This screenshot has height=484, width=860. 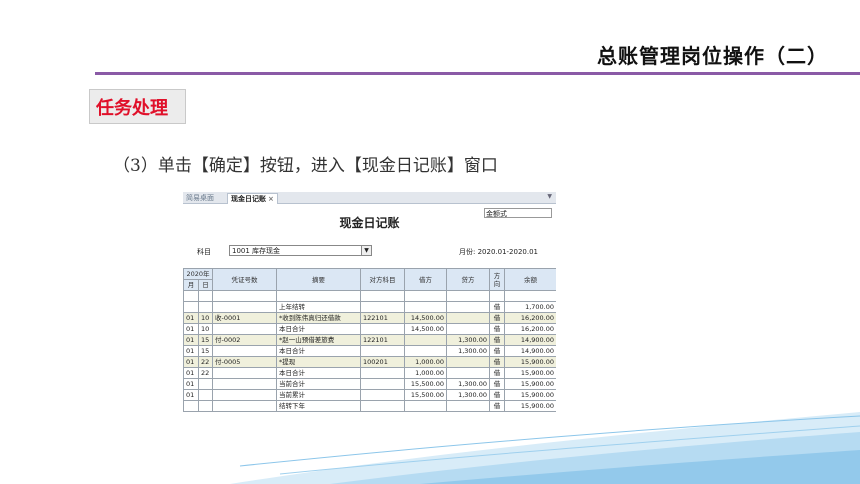 What do you see at coordinates (549, 196) in the screenshot?
I see `tab-dropdown-icon: ▼` at bounding box center [549, 196].